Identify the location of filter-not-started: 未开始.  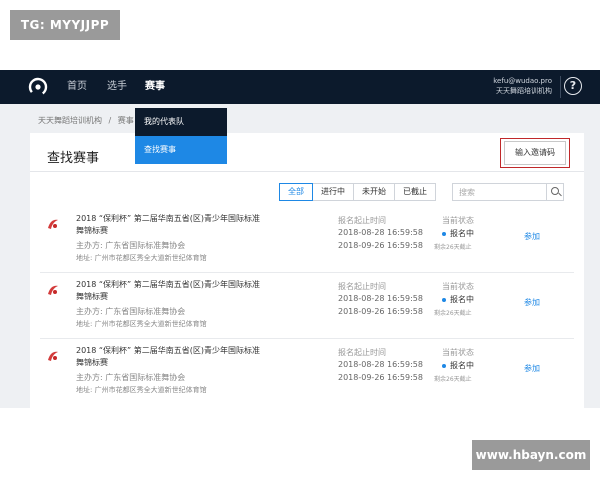
(374, 192).